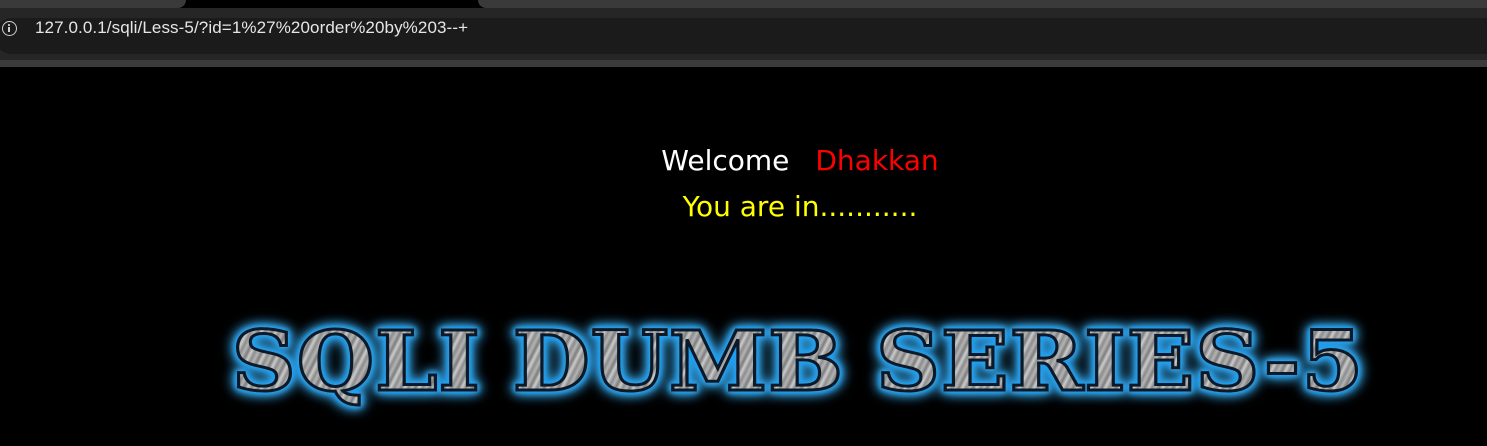  Describe the element at coordinates (9, 28) in the screenshot. I see `info-icon` at that location.